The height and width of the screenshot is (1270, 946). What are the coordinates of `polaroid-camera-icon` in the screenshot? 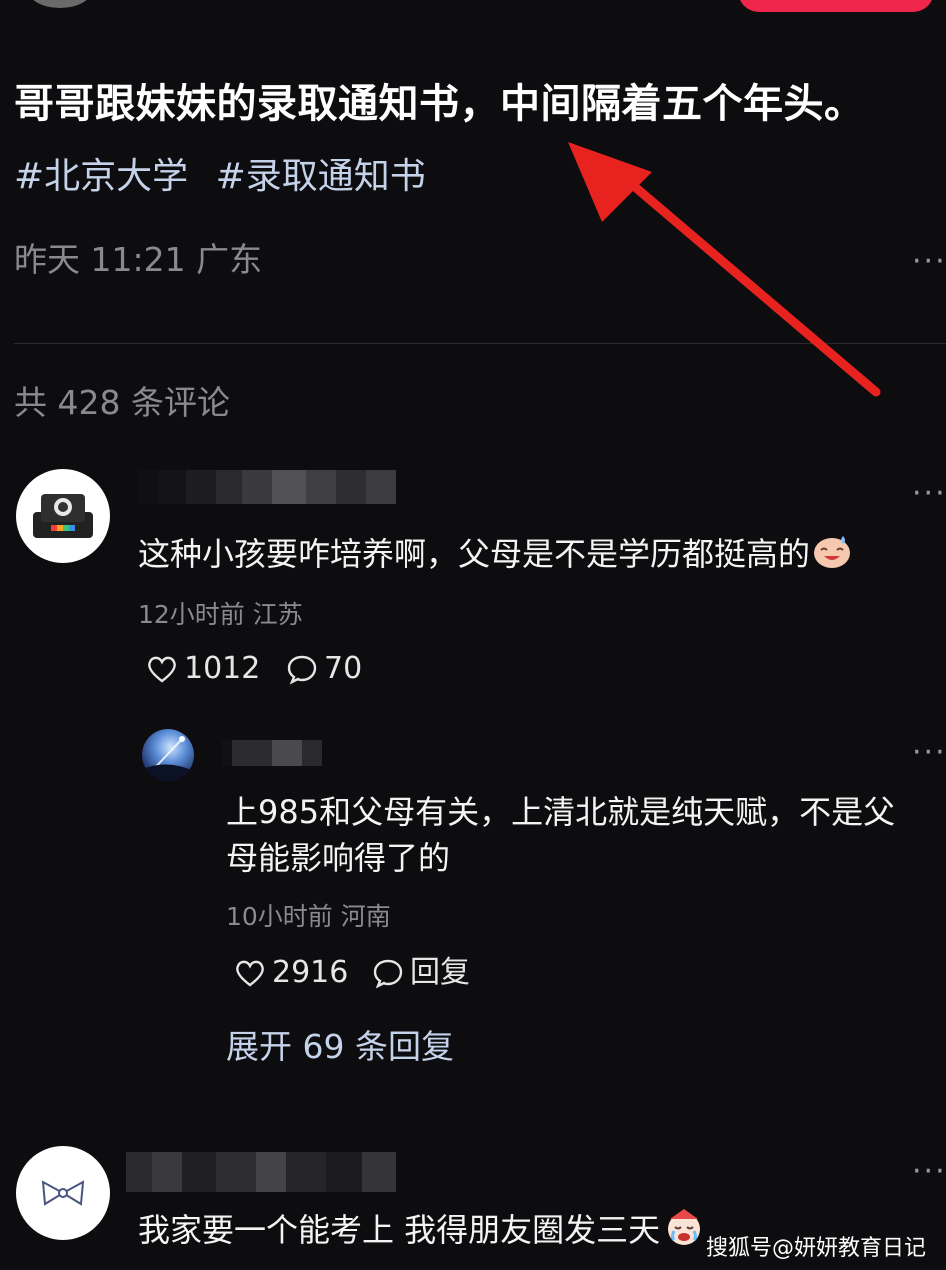 It's located at (63, 516).